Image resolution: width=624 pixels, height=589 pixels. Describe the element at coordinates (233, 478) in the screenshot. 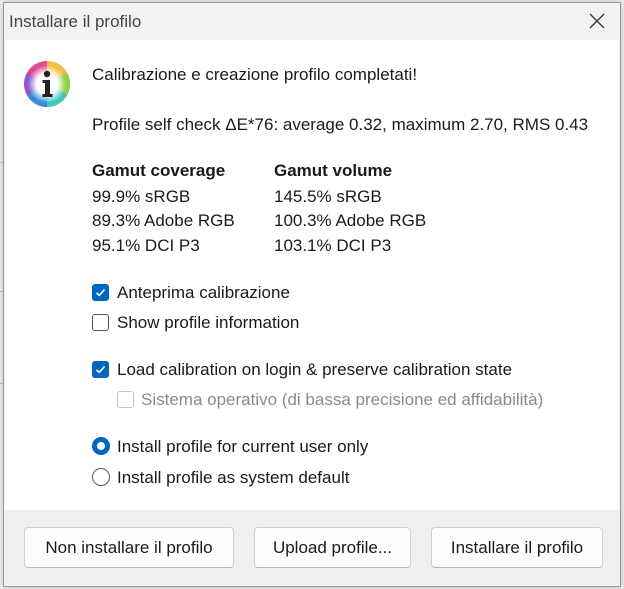

I see `install-system-default-label: Install profile as system default` at that location.